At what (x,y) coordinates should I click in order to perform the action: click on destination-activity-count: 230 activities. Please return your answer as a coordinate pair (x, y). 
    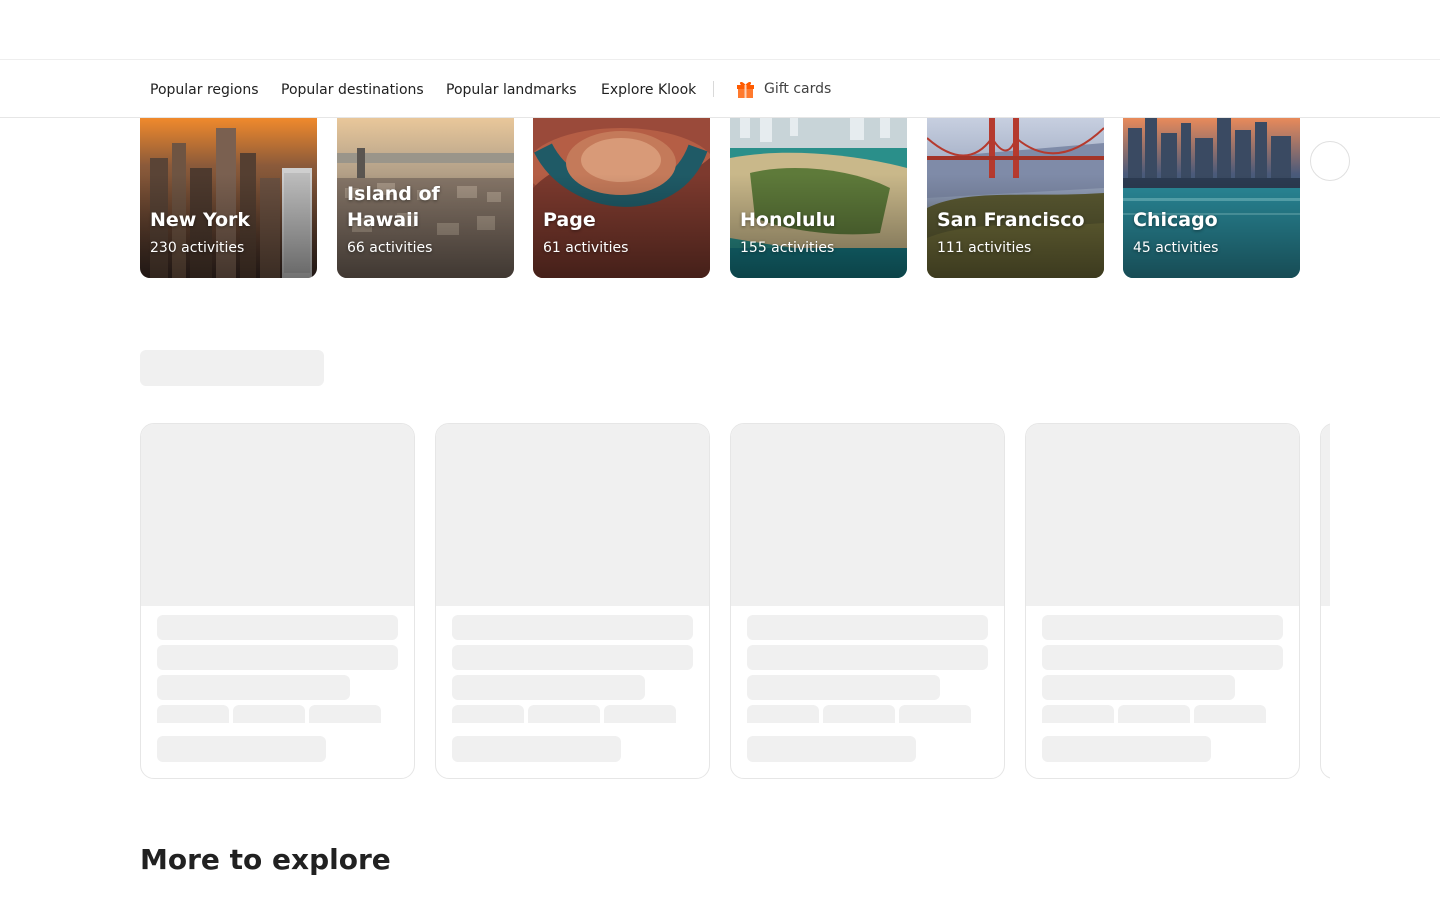
    Looking at the image, I should click on (197, 248).